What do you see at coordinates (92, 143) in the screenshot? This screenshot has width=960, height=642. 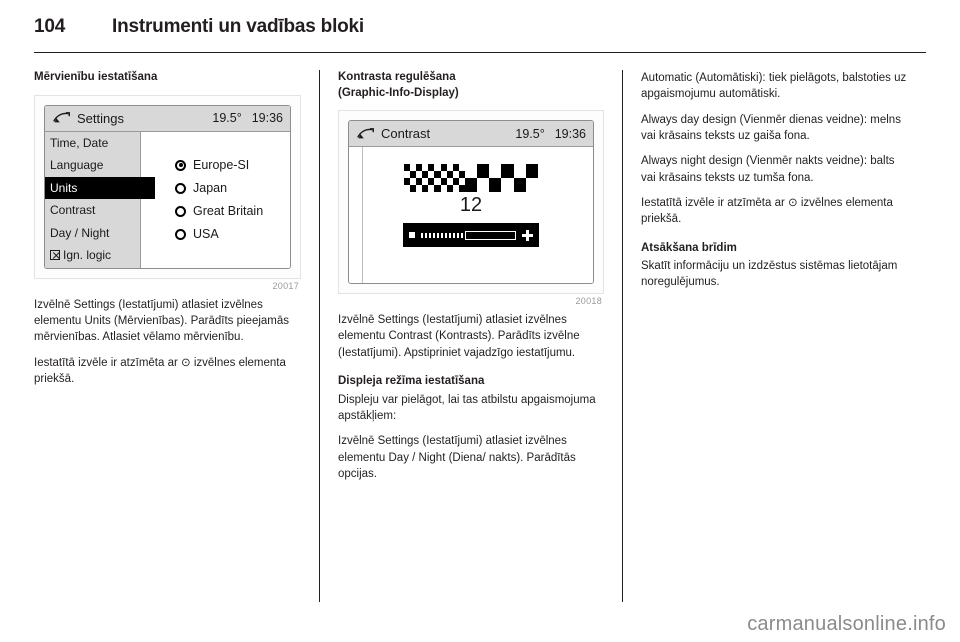 I see `menu-item-time-date: Time, Date` at bounding box center [92, 143].